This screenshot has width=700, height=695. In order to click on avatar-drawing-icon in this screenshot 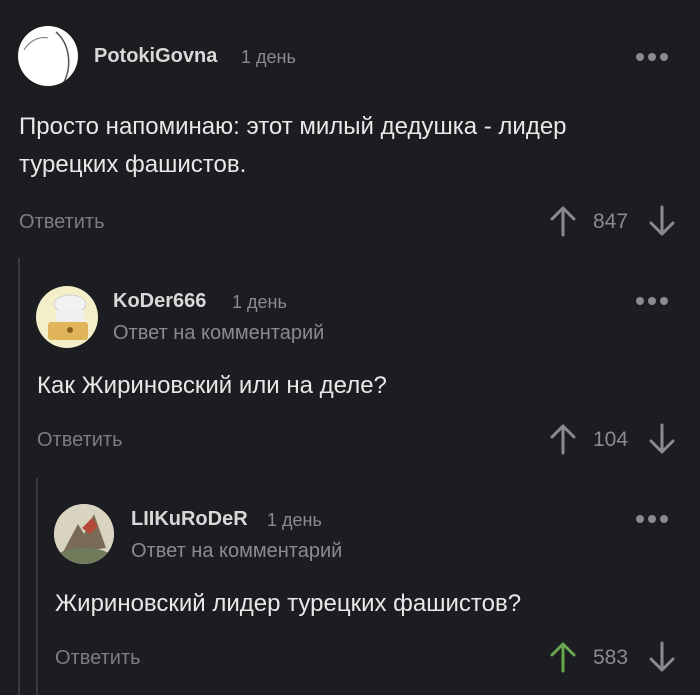, I will do `click(46, 57)`.